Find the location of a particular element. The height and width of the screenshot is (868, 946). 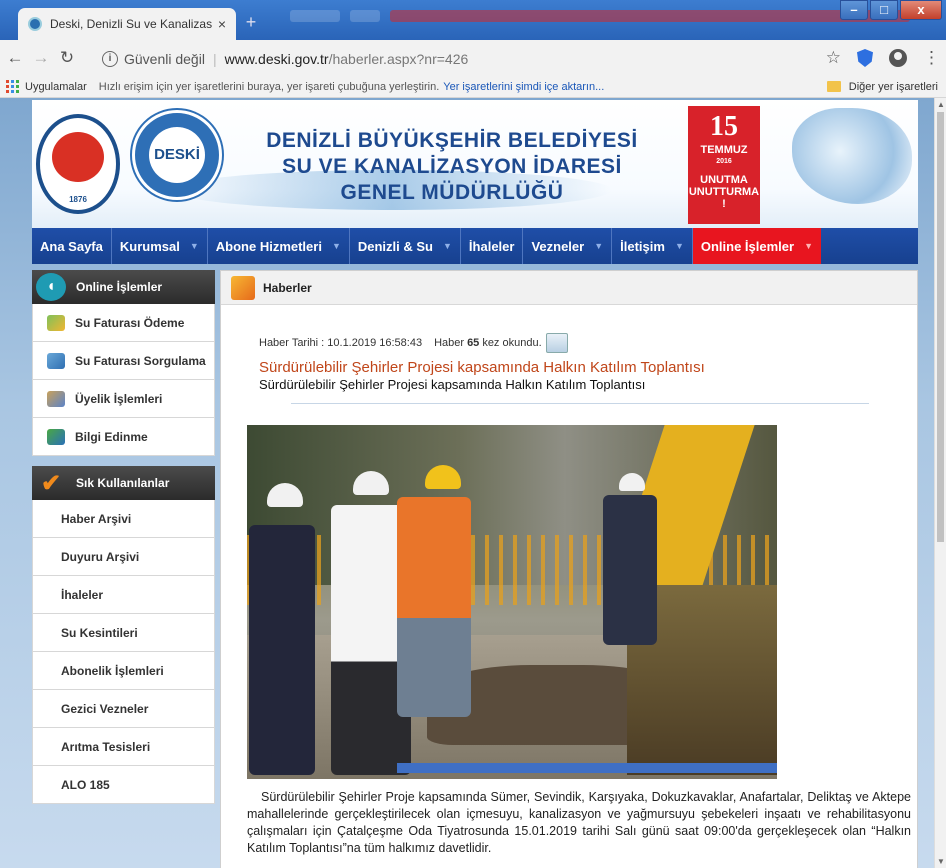

sidebar-item-tenders: İhaleler is located at coordinates (123, 595).